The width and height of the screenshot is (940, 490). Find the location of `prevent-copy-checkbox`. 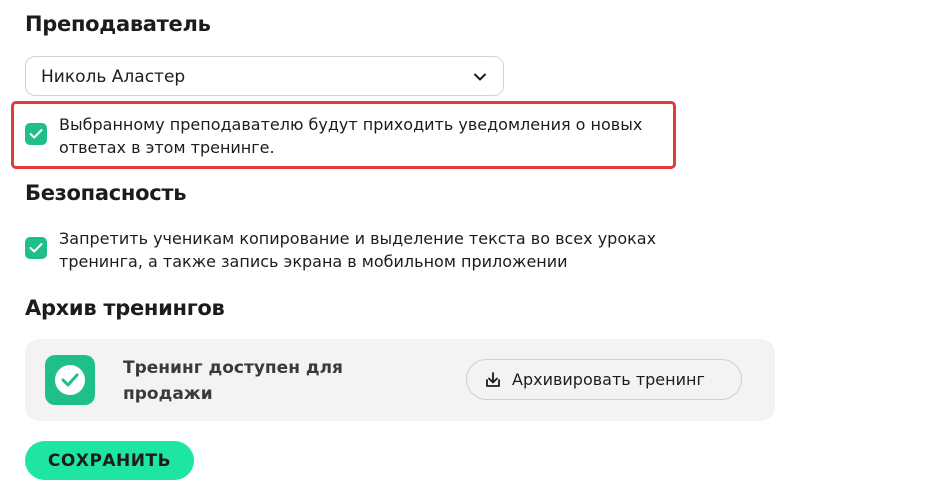

prevent-copy-checkbox is located at coordinates (36, 248).